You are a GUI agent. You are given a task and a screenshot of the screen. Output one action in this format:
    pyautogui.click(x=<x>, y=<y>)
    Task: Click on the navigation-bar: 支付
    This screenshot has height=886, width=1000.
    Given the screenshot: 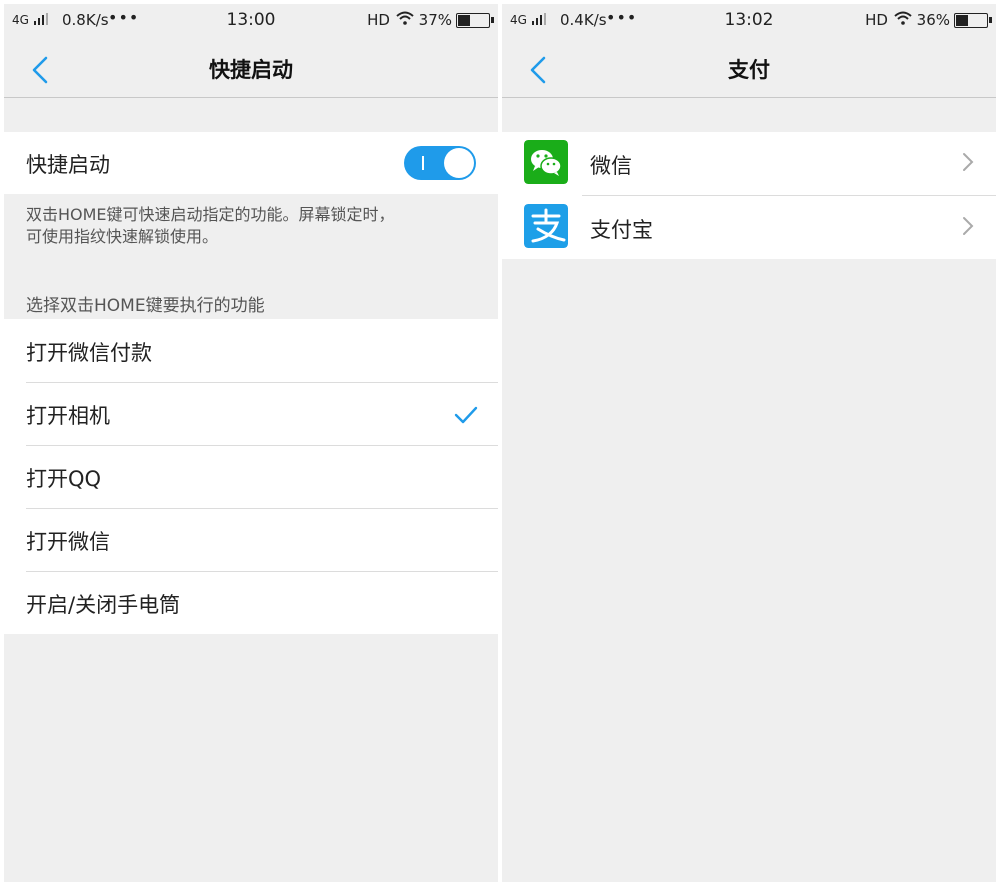 What is the action you would take?
    pyautogui.click(x=749, y=67)
    